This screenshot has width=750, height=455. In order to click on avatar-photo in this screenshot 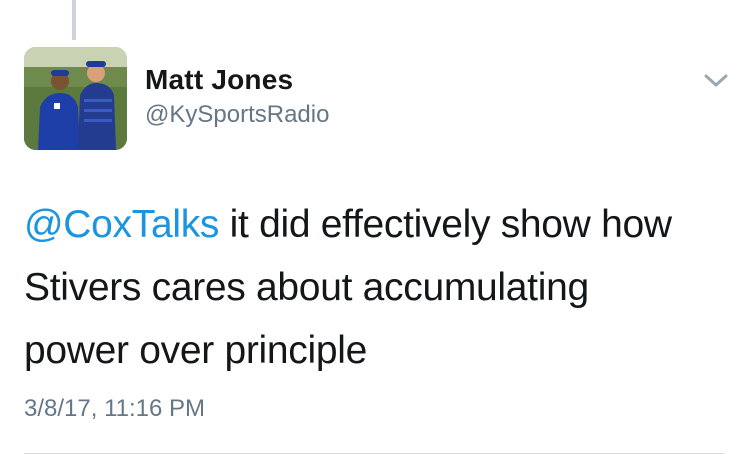, I will do `click(75, 98)`.